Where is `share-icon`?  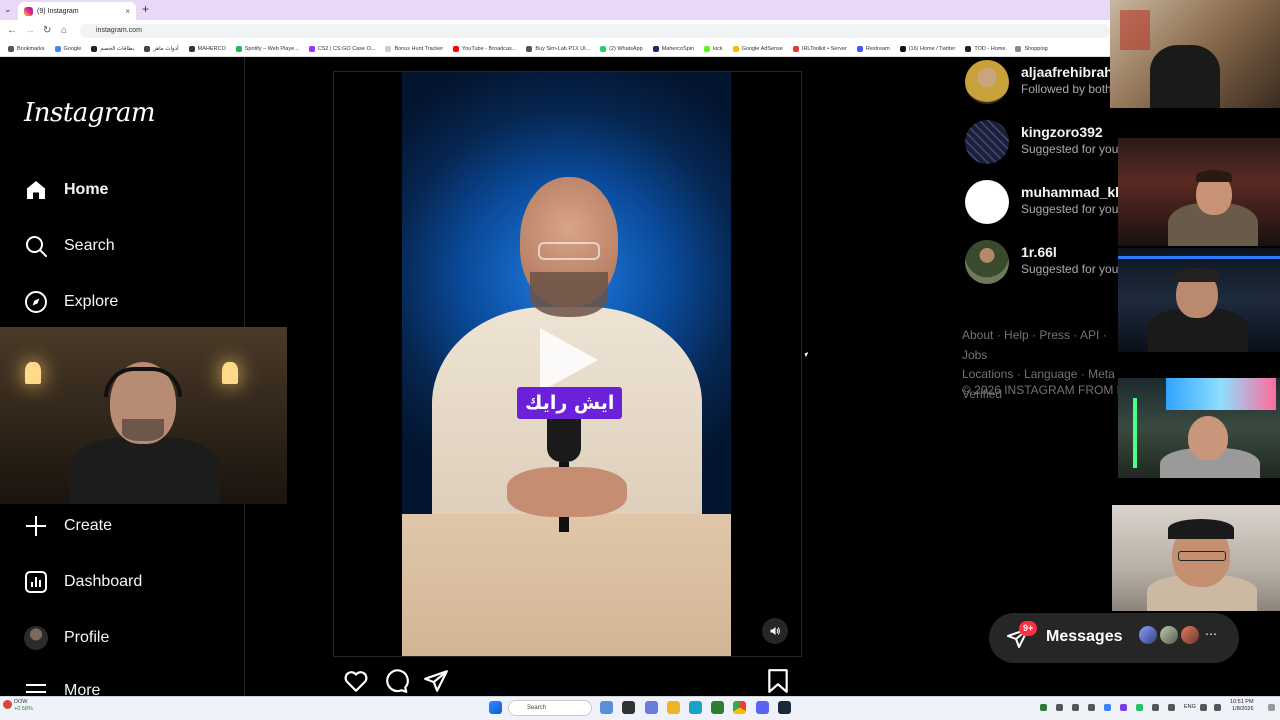 share-icon is located at coordinates (436, 683).